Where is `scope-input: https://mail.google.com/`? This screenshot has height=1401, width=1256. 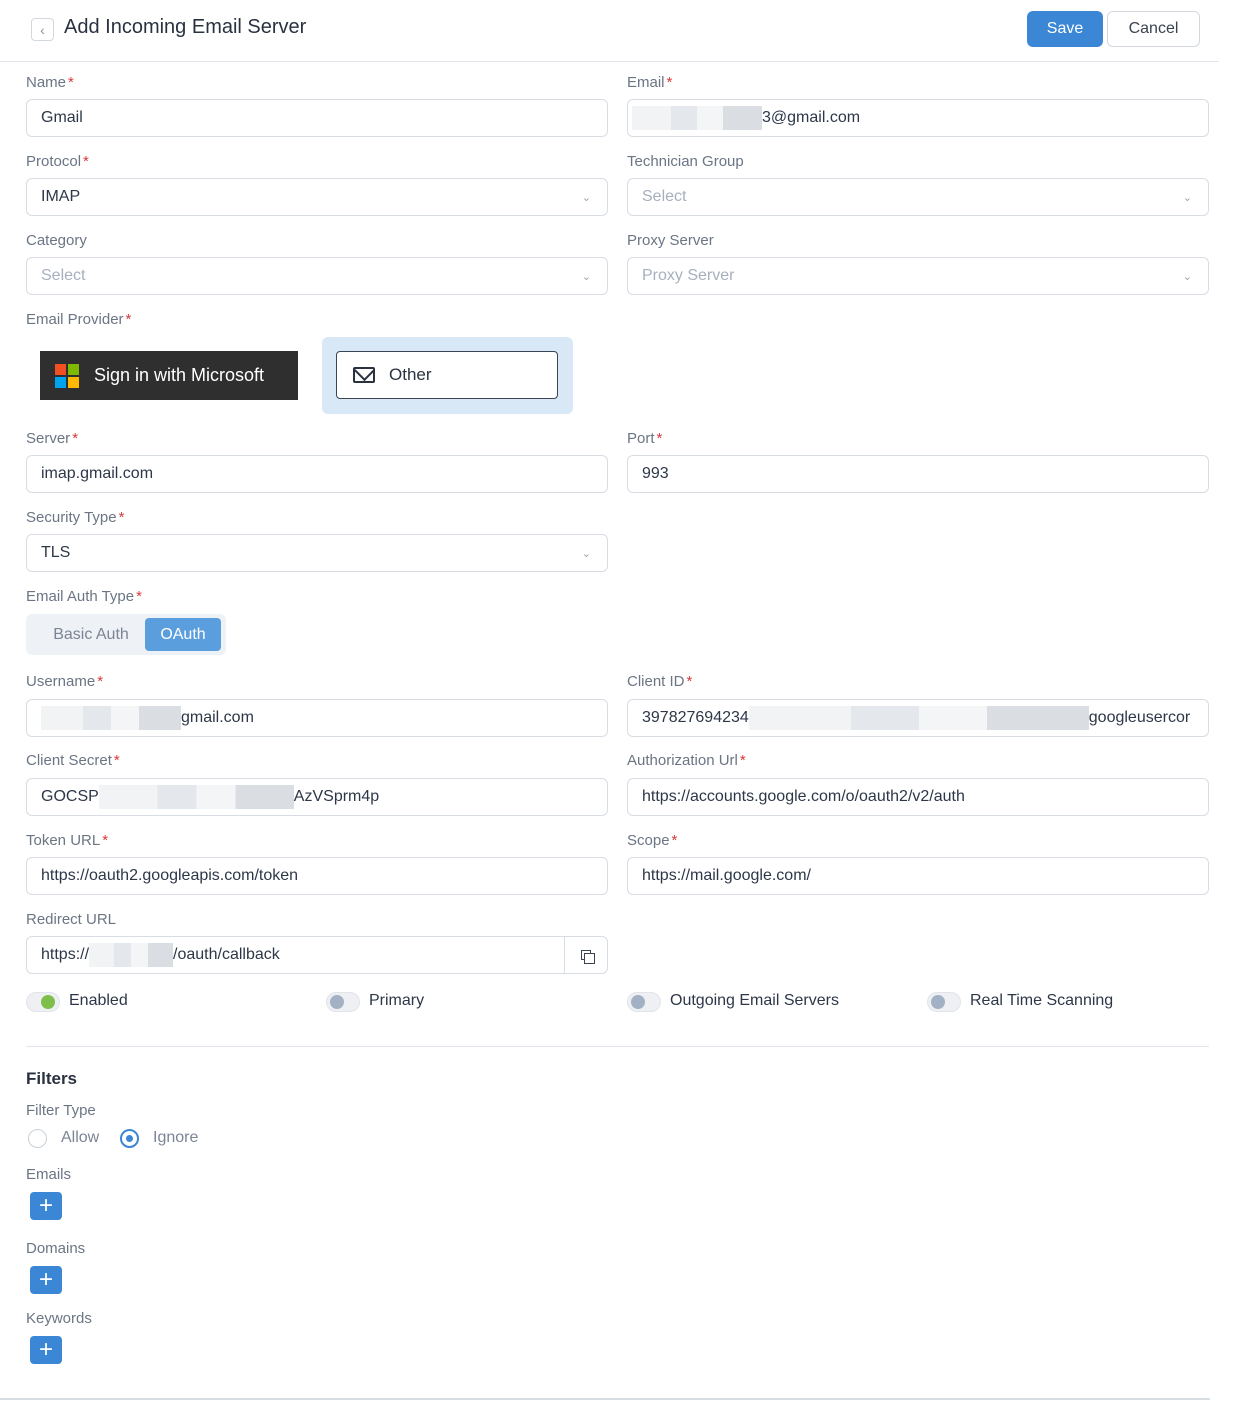 scope-input: https://mail.google.com/ is located at coordinates (918, 876).